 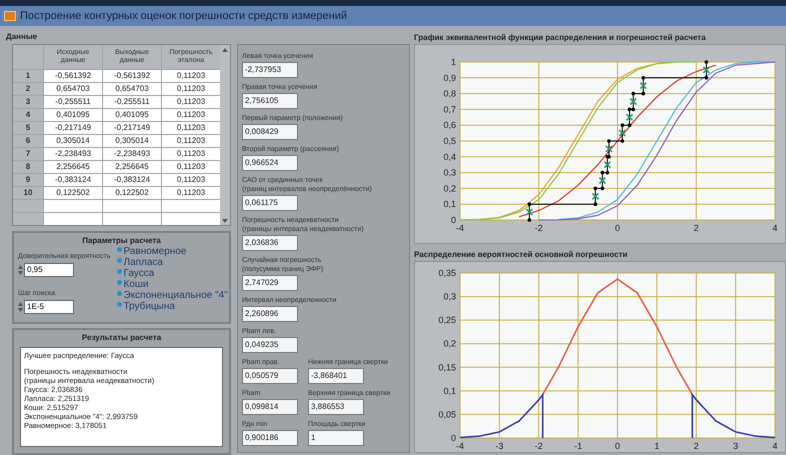 What do you see at coordinates (447, 273) in the screenshot?
I see `tick-label: 0,35` at bounding box center [447, 273].